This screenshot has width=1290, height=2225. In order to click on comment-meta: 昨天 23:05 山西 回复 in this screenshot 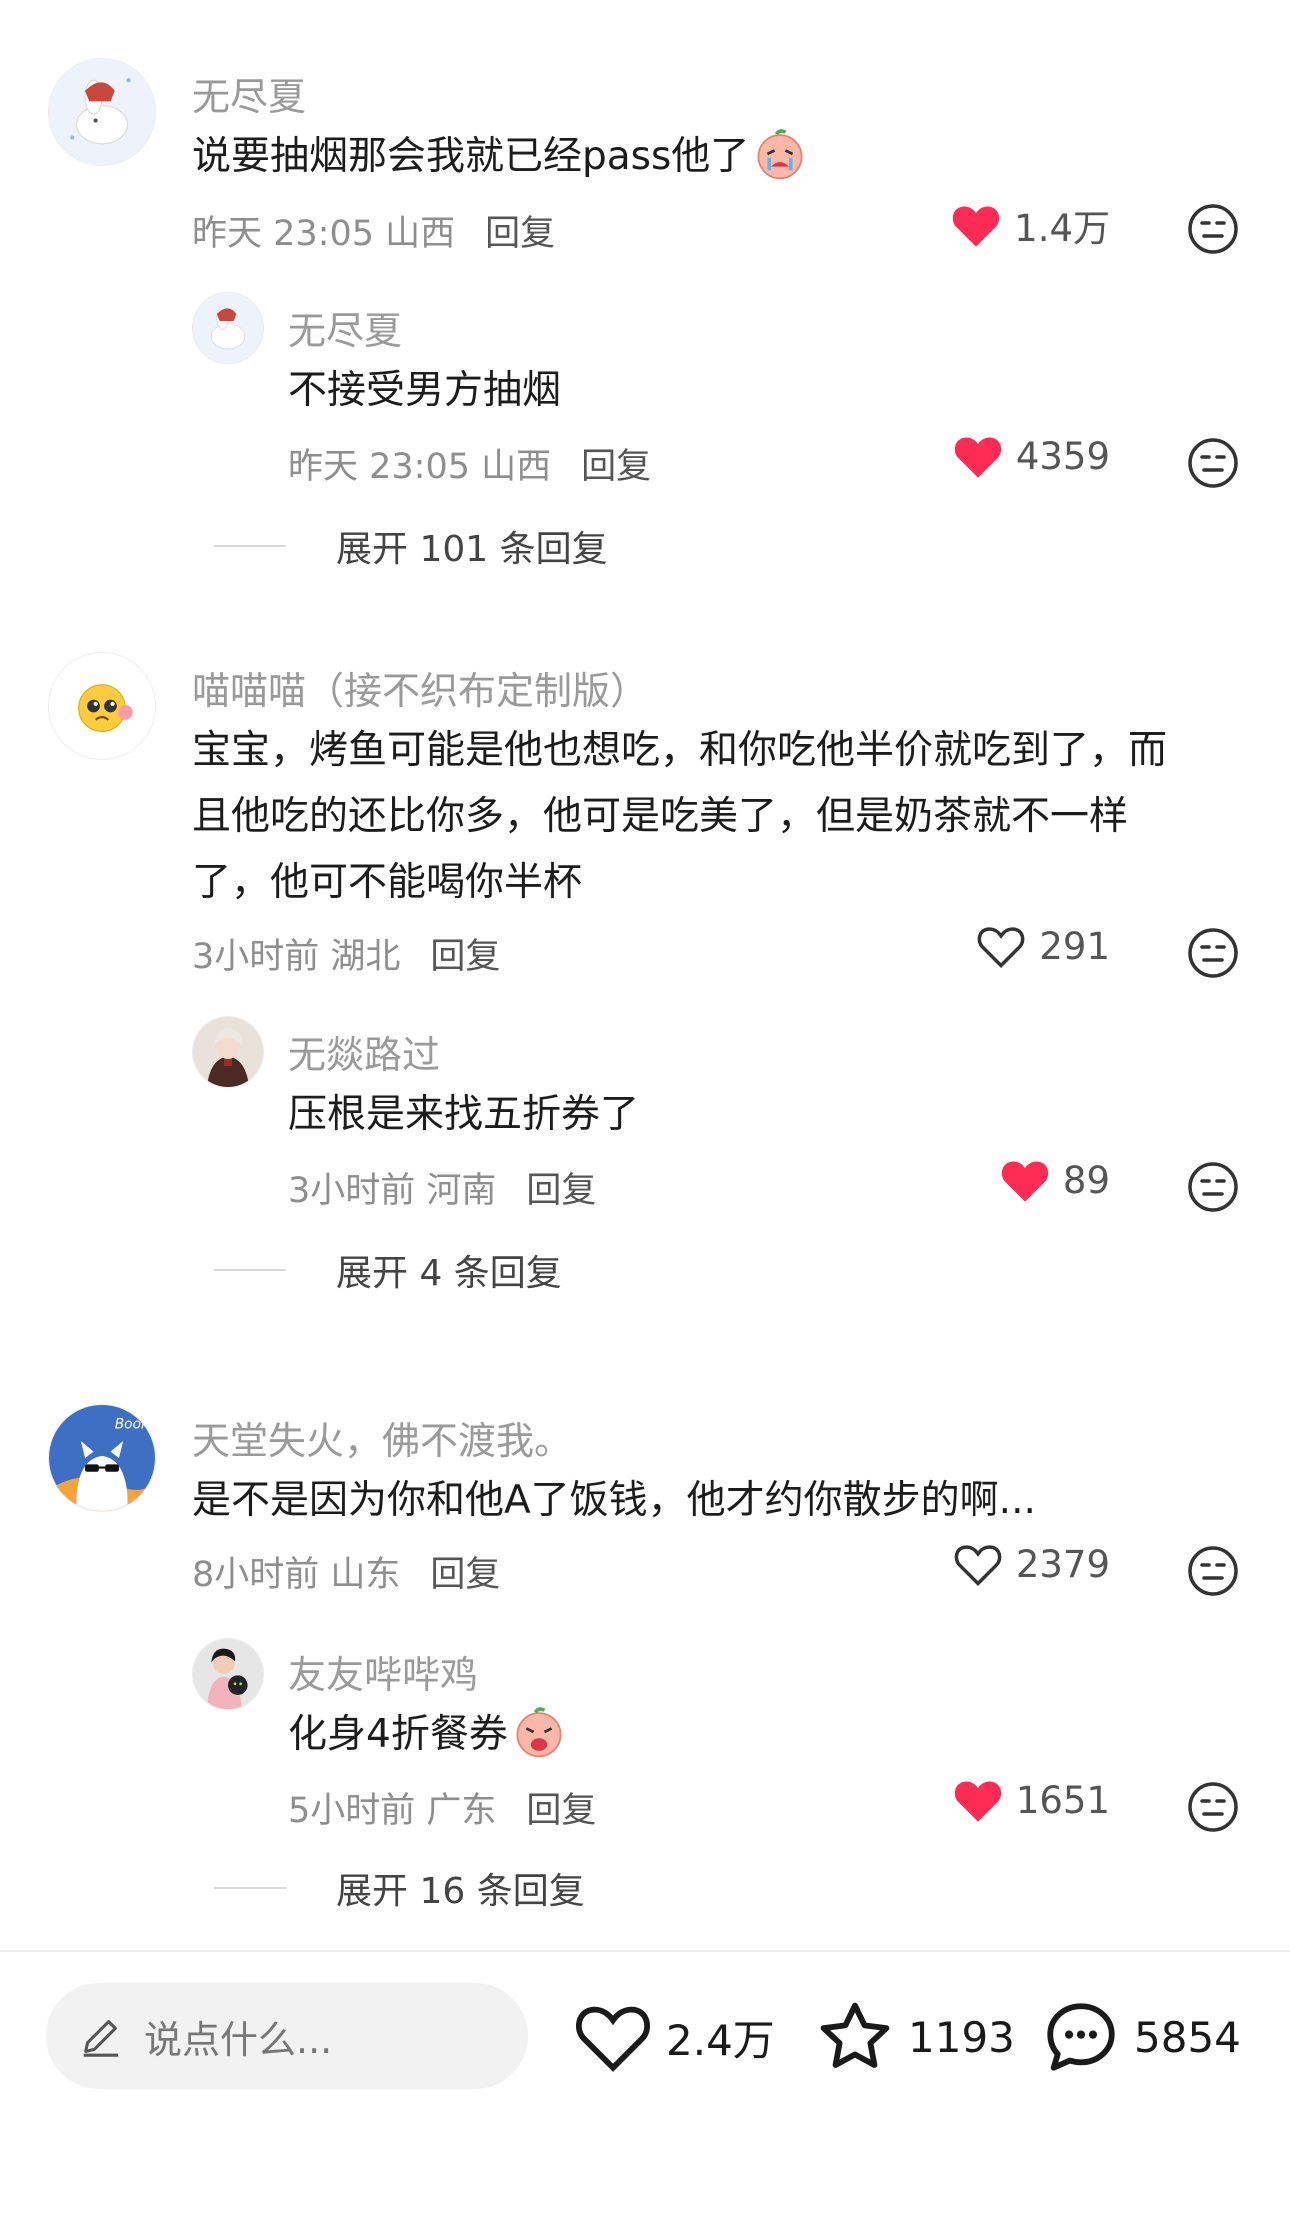, I will do `click(373, 230)`.